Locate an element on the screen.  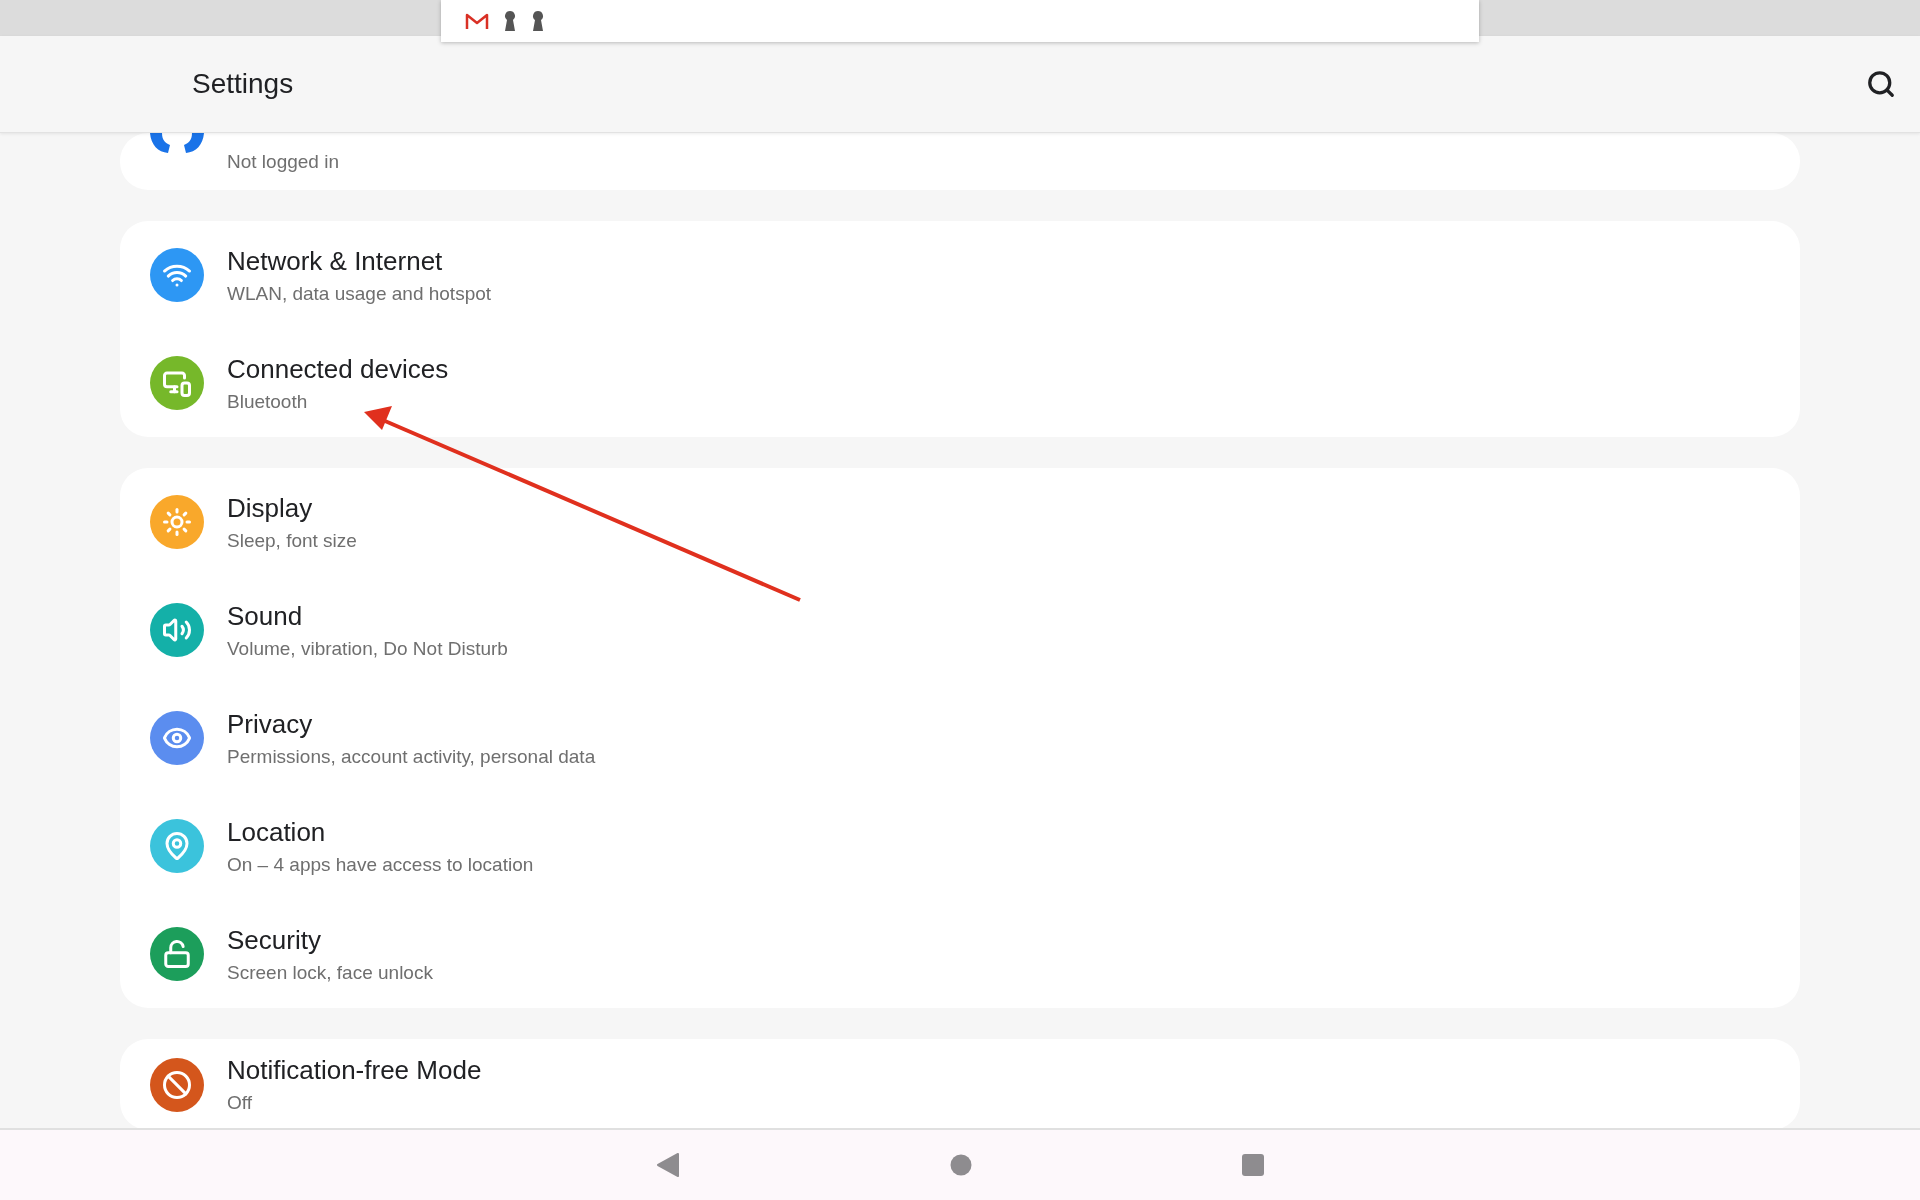
item-title: Location is located at coordinates (277, 832).